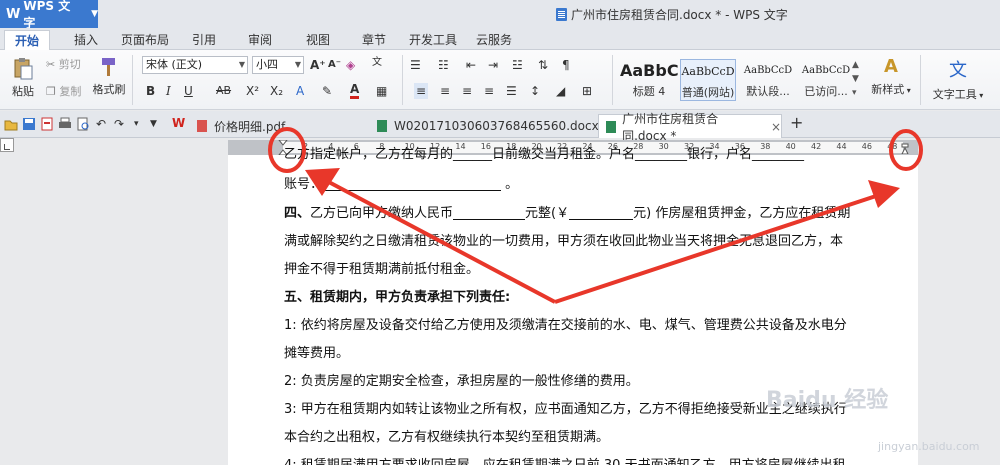 Image resolution: width=1000 pixels, height=465 pixels. What do you see at coordinates (929, 446) in the screenshot?
I see `baidu-watermark-url: jingyan.baidu.com` at bounding box center [929, 446].